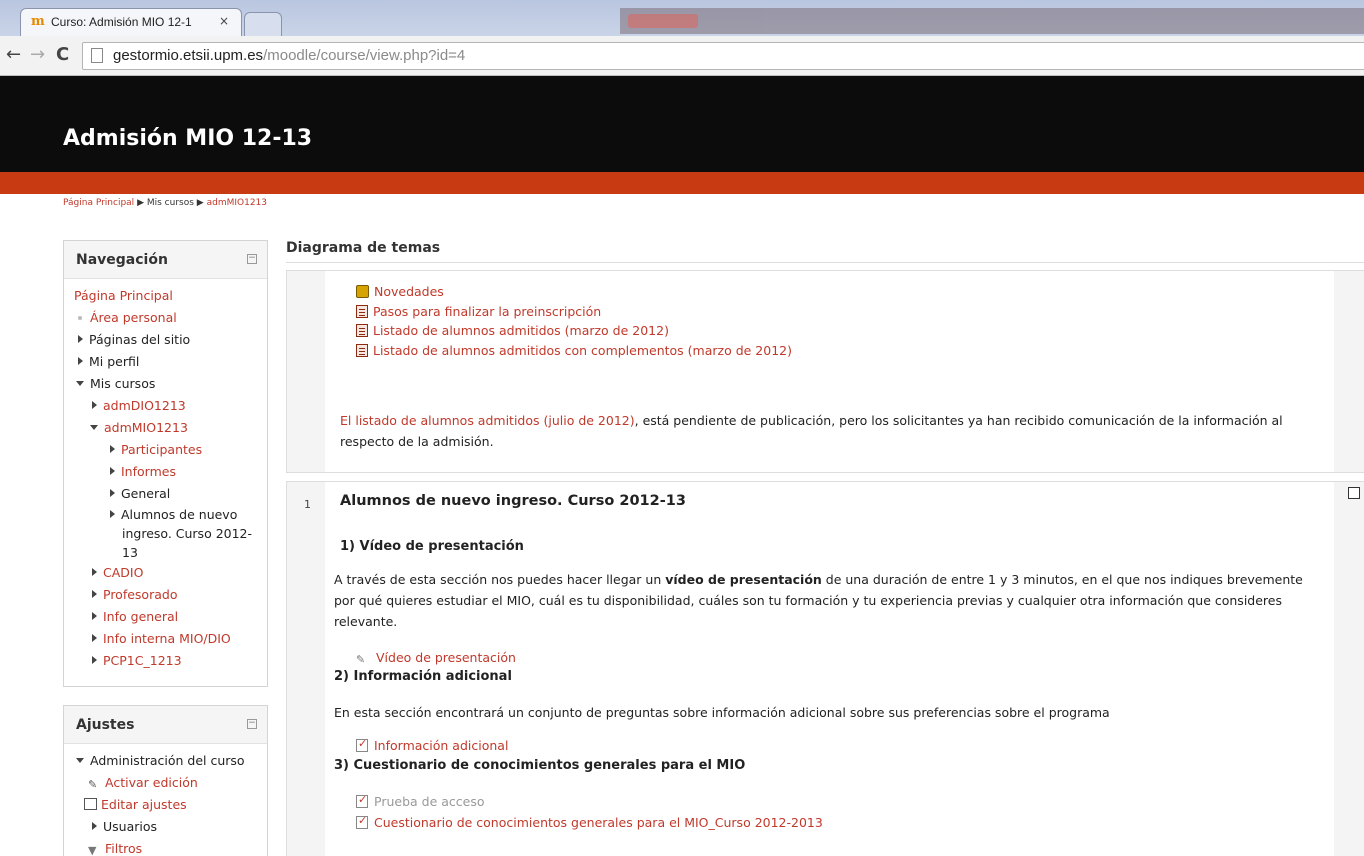 The width and height of the screenshot is (1364, 856). What do you see at coordinates (142, 660) in the screenshot?
I see `nav-item-label: PCP1C_1213` at bounding box center [142, 660].